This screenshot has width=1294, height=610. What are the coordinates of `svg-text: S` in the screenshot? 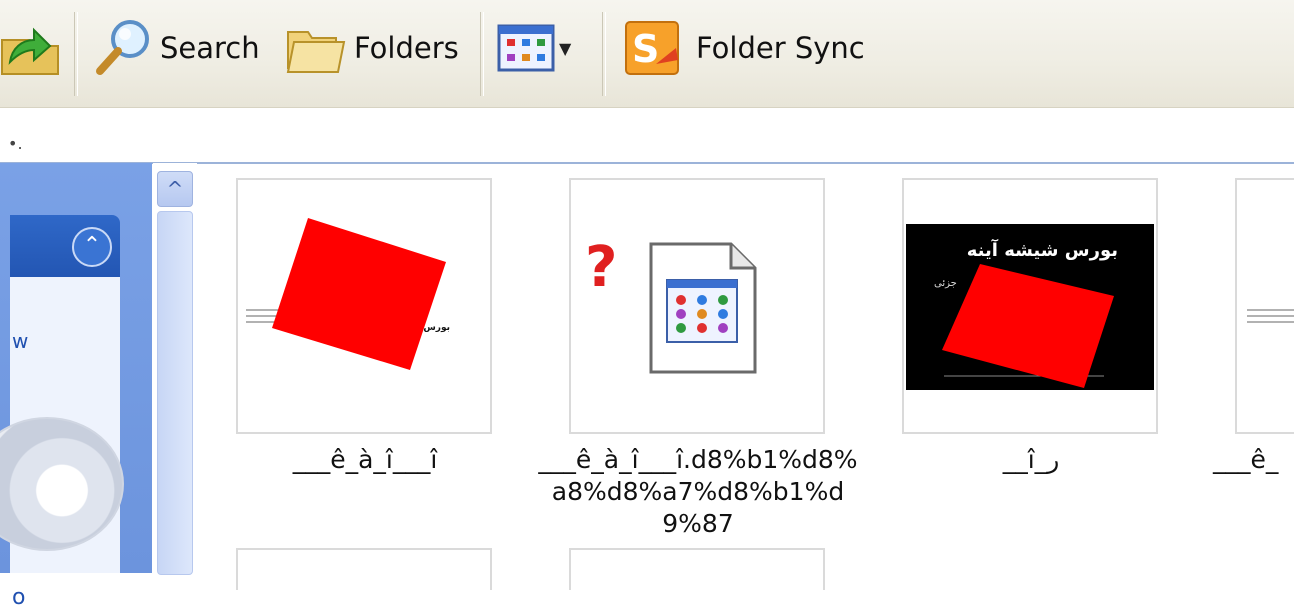 It's located at (645, 49).